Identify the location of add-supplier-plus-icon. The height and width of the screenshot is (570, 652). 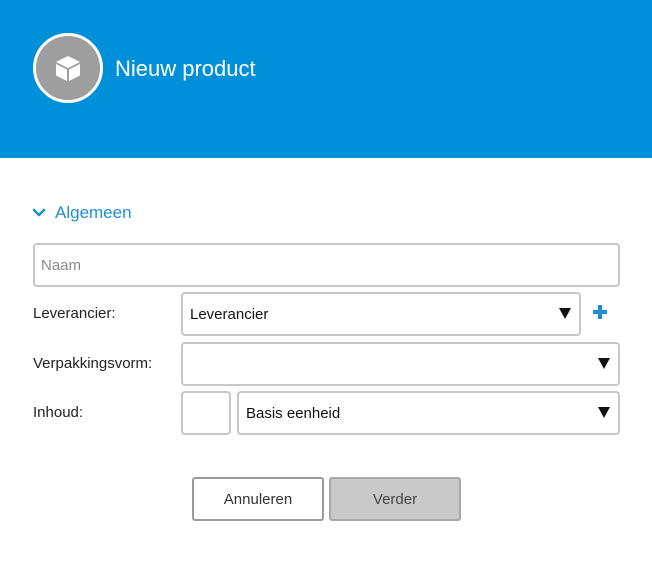
(600, 312).